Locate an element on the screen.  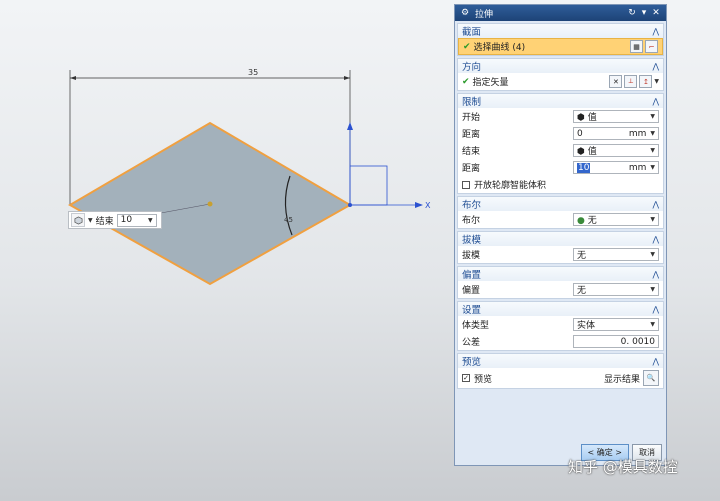
section-header: 截面 ⋀ is located at coordinates (560, 31).